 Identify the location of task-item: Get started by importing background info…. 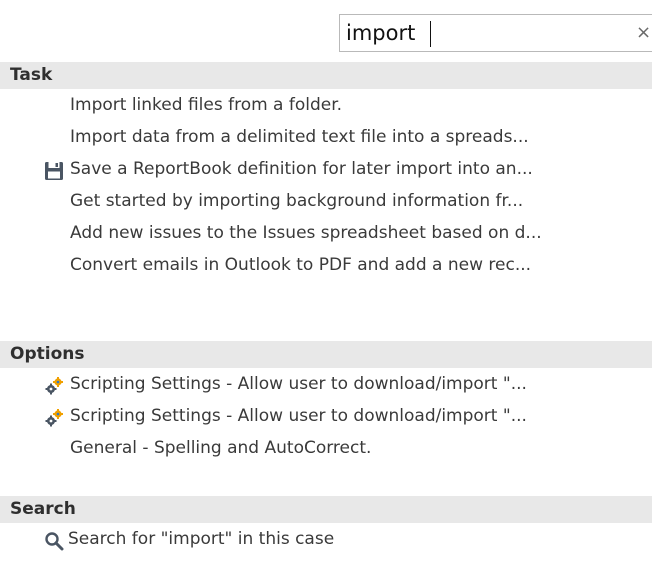
(326, 201).